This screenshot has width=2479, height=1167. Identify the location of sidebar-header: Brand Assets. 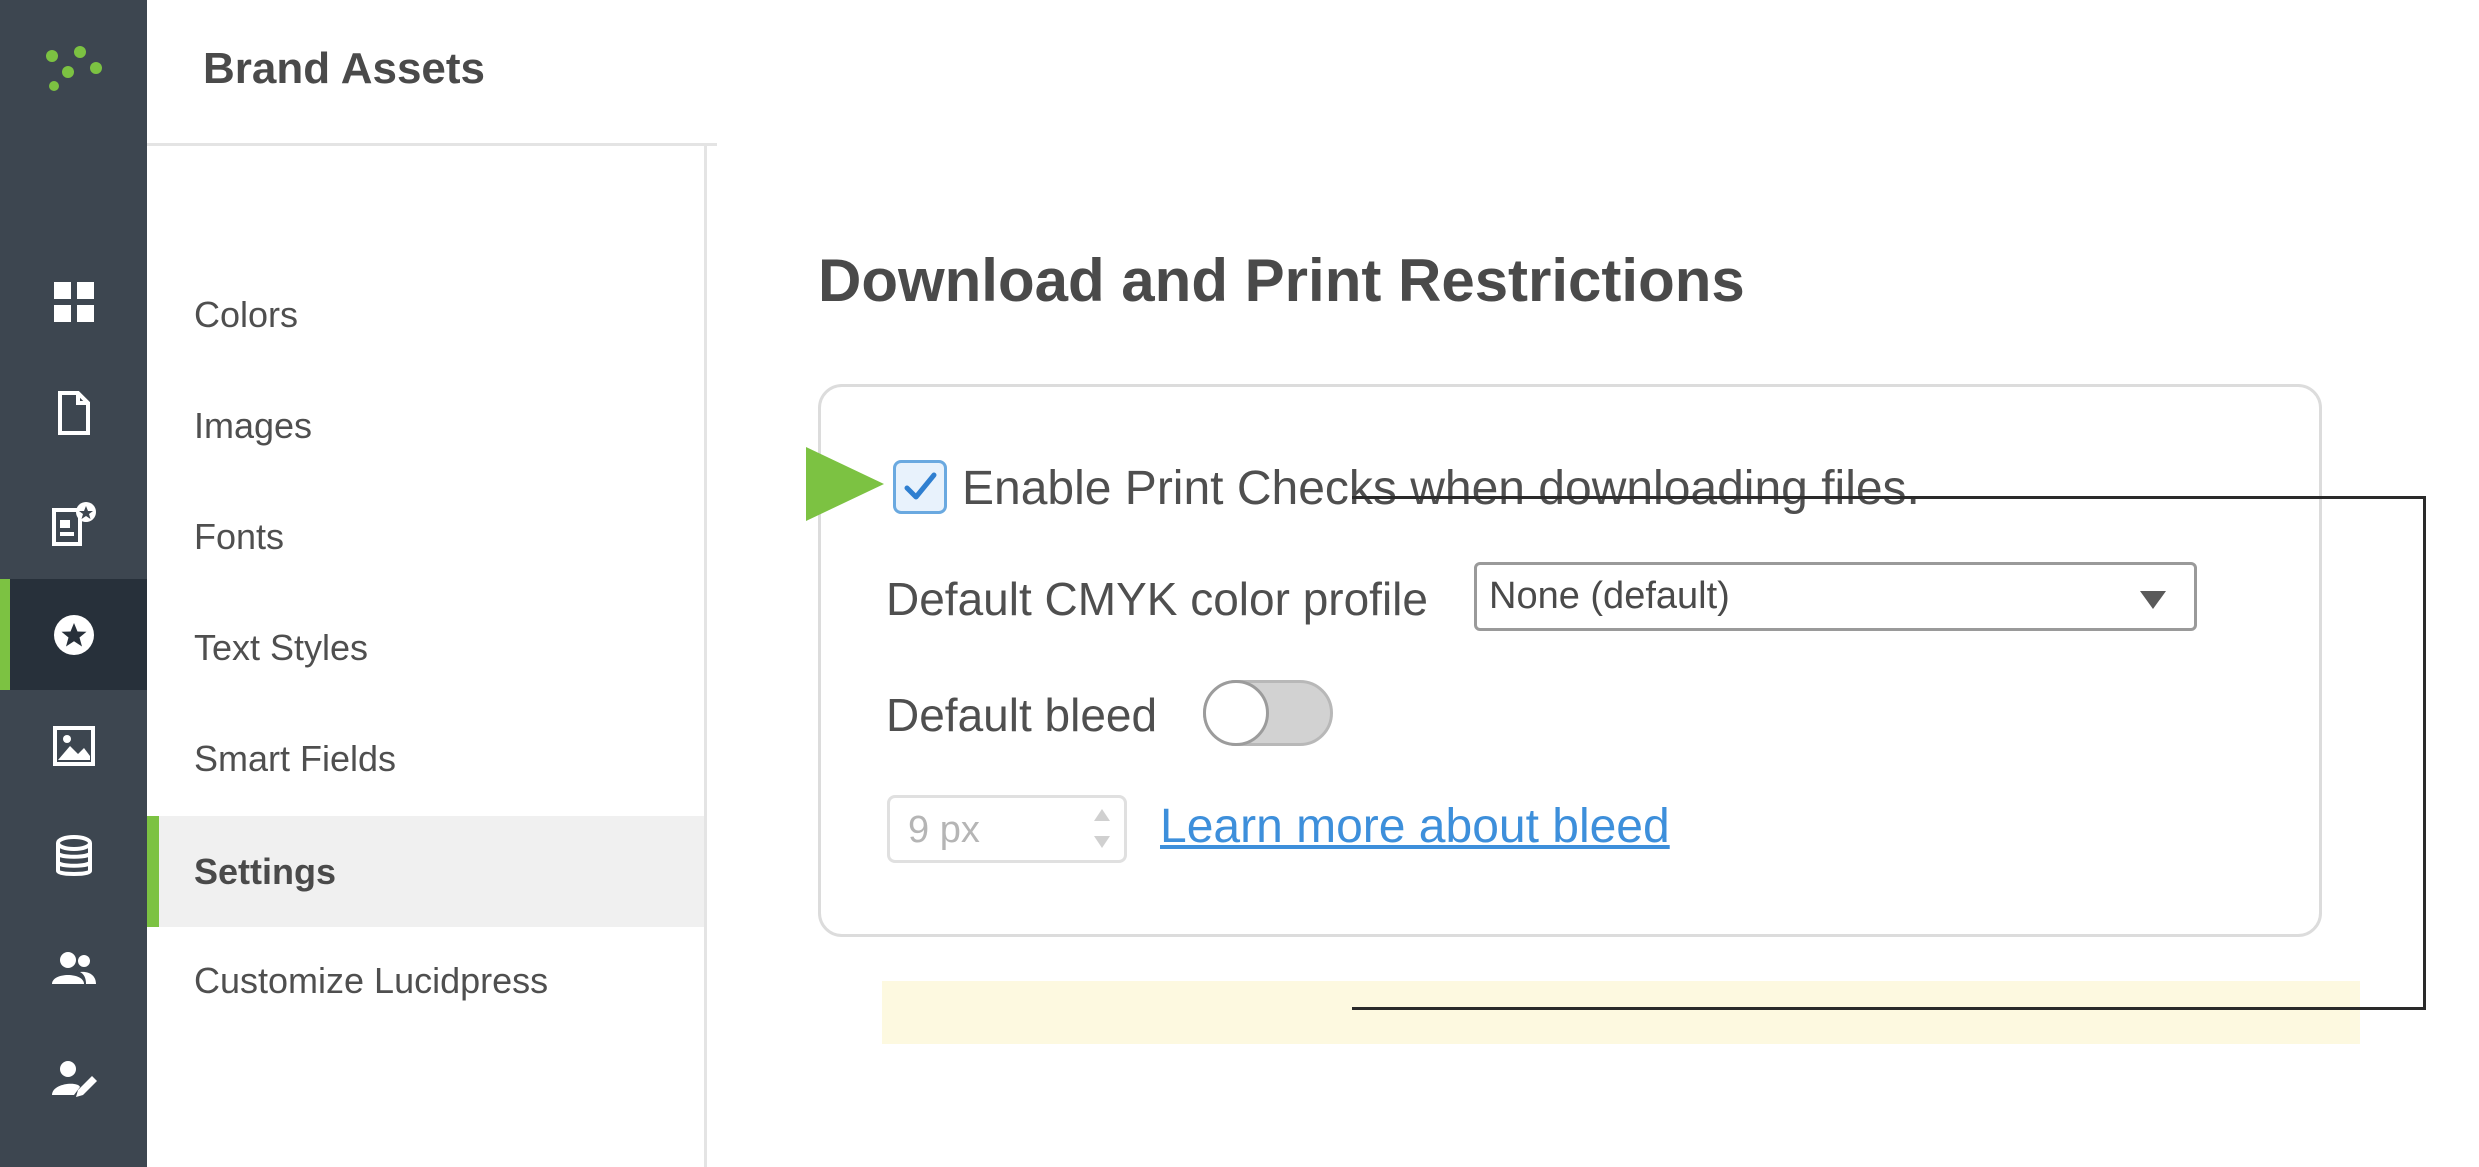
(432, 73).